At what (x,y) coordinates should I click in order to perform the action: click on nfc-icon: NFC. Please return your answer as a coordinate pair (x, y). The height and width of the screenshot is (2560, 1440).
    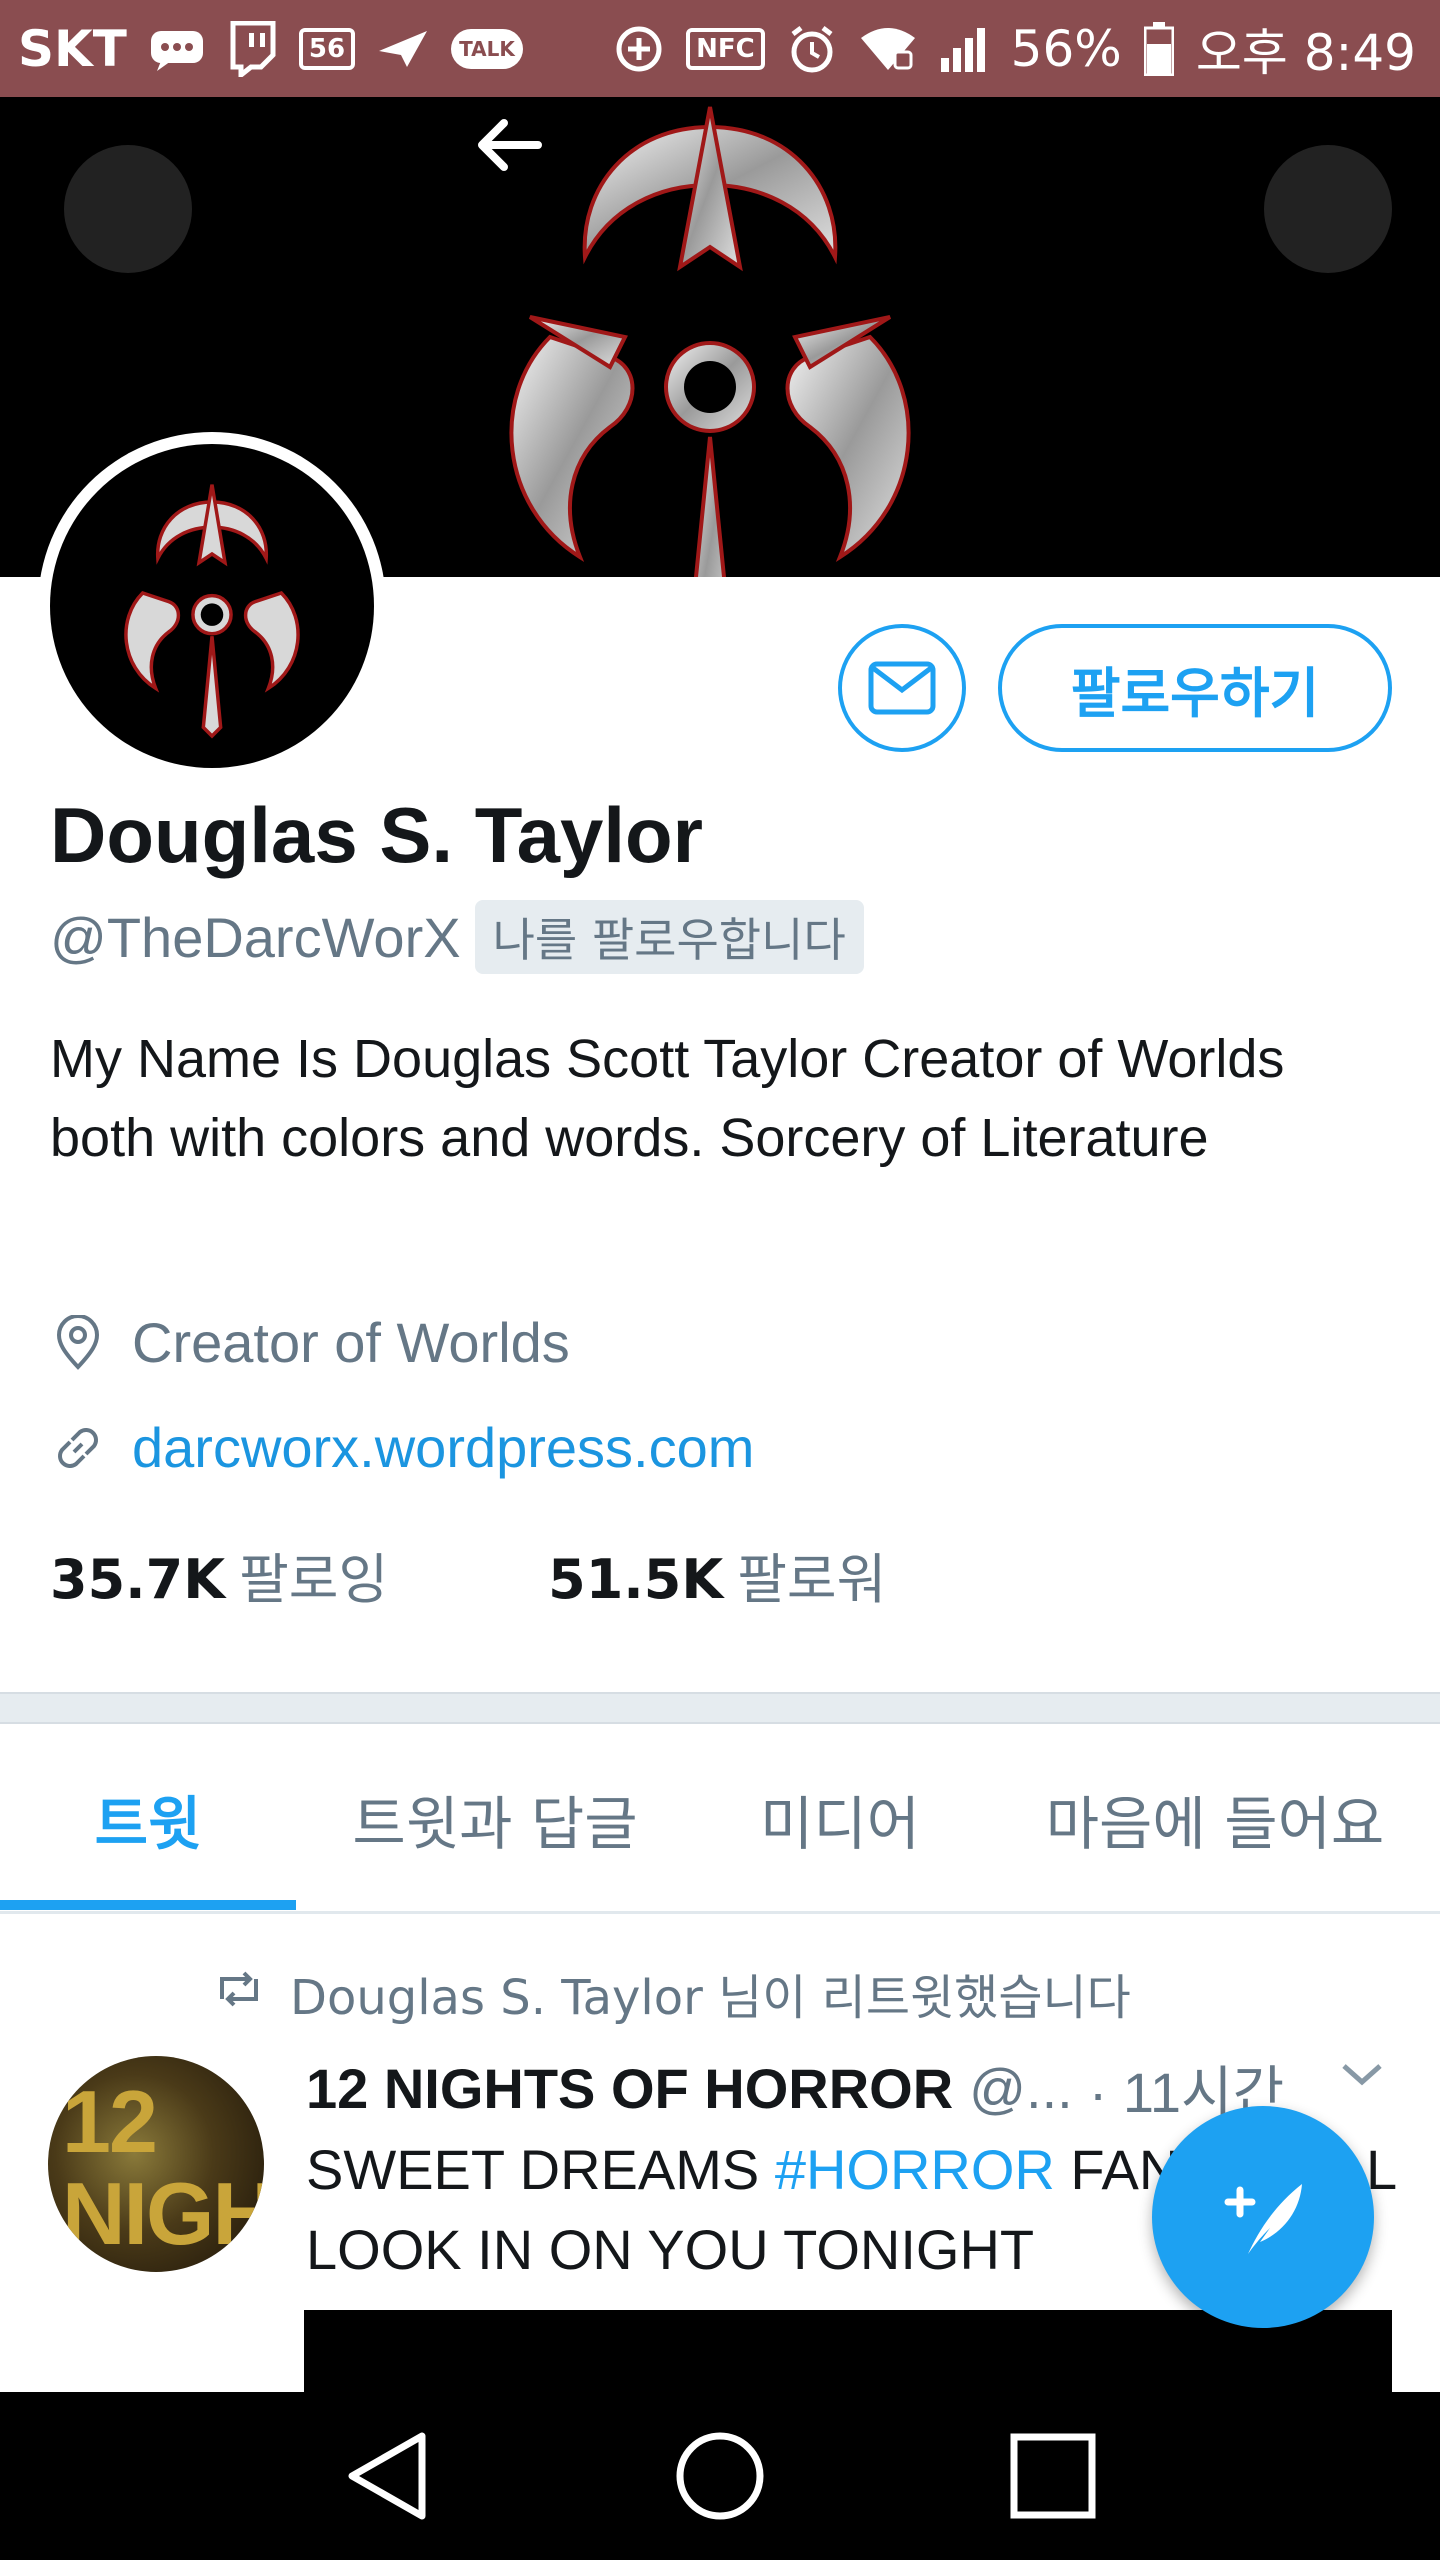
    Looking at the image, I should click on (725, 48).